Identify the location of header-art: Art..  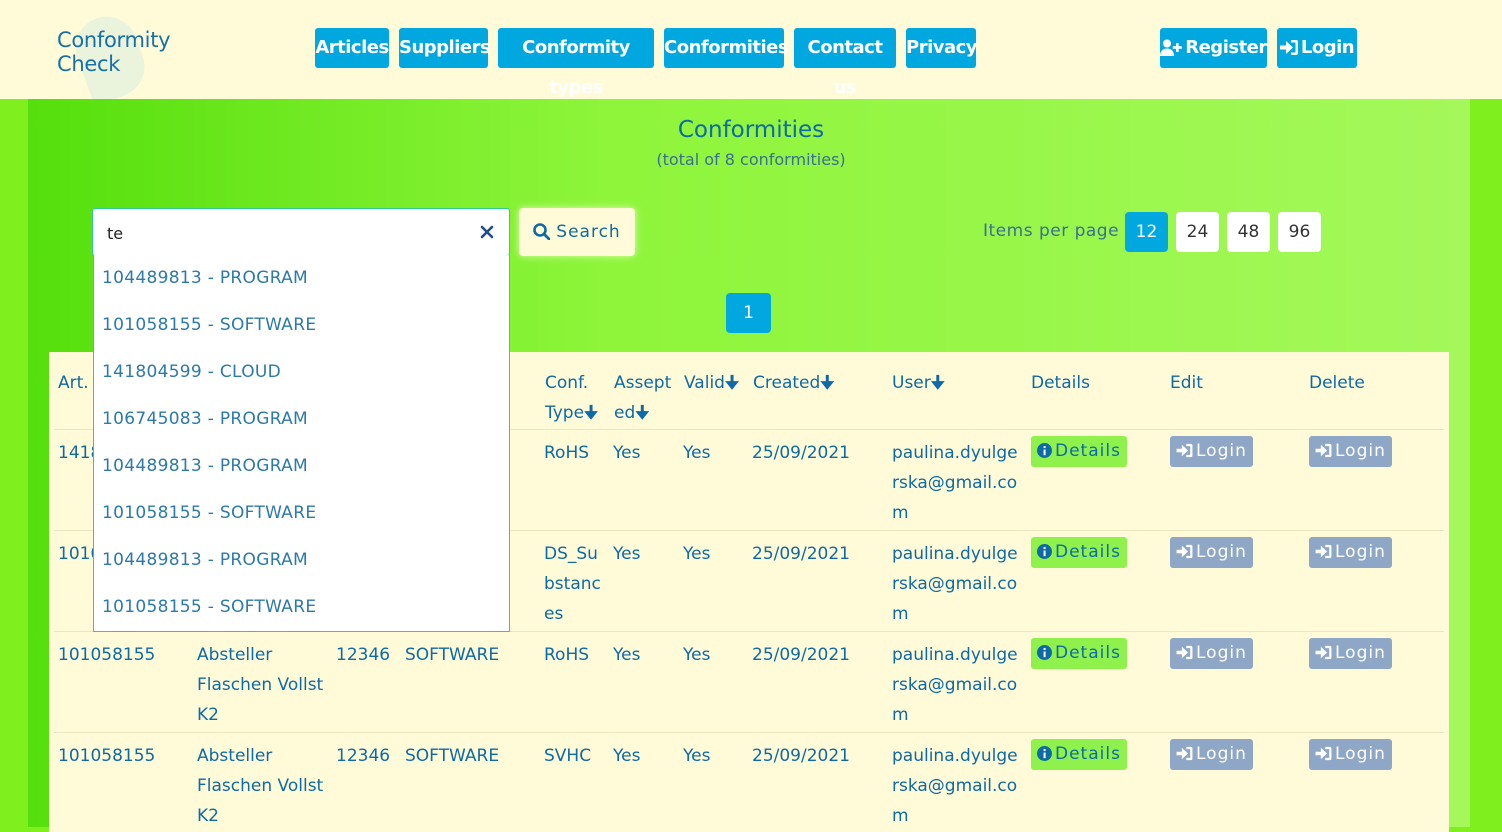
(73, 383).